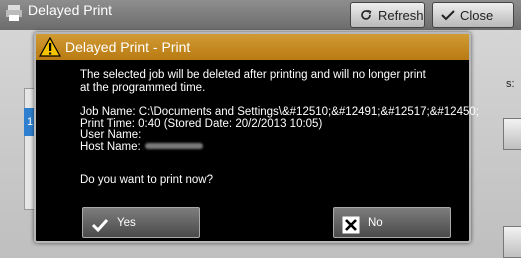 The height and width of the screenshot is (258, 521). I want to click on background-side-label: s:, so click(510, 84).